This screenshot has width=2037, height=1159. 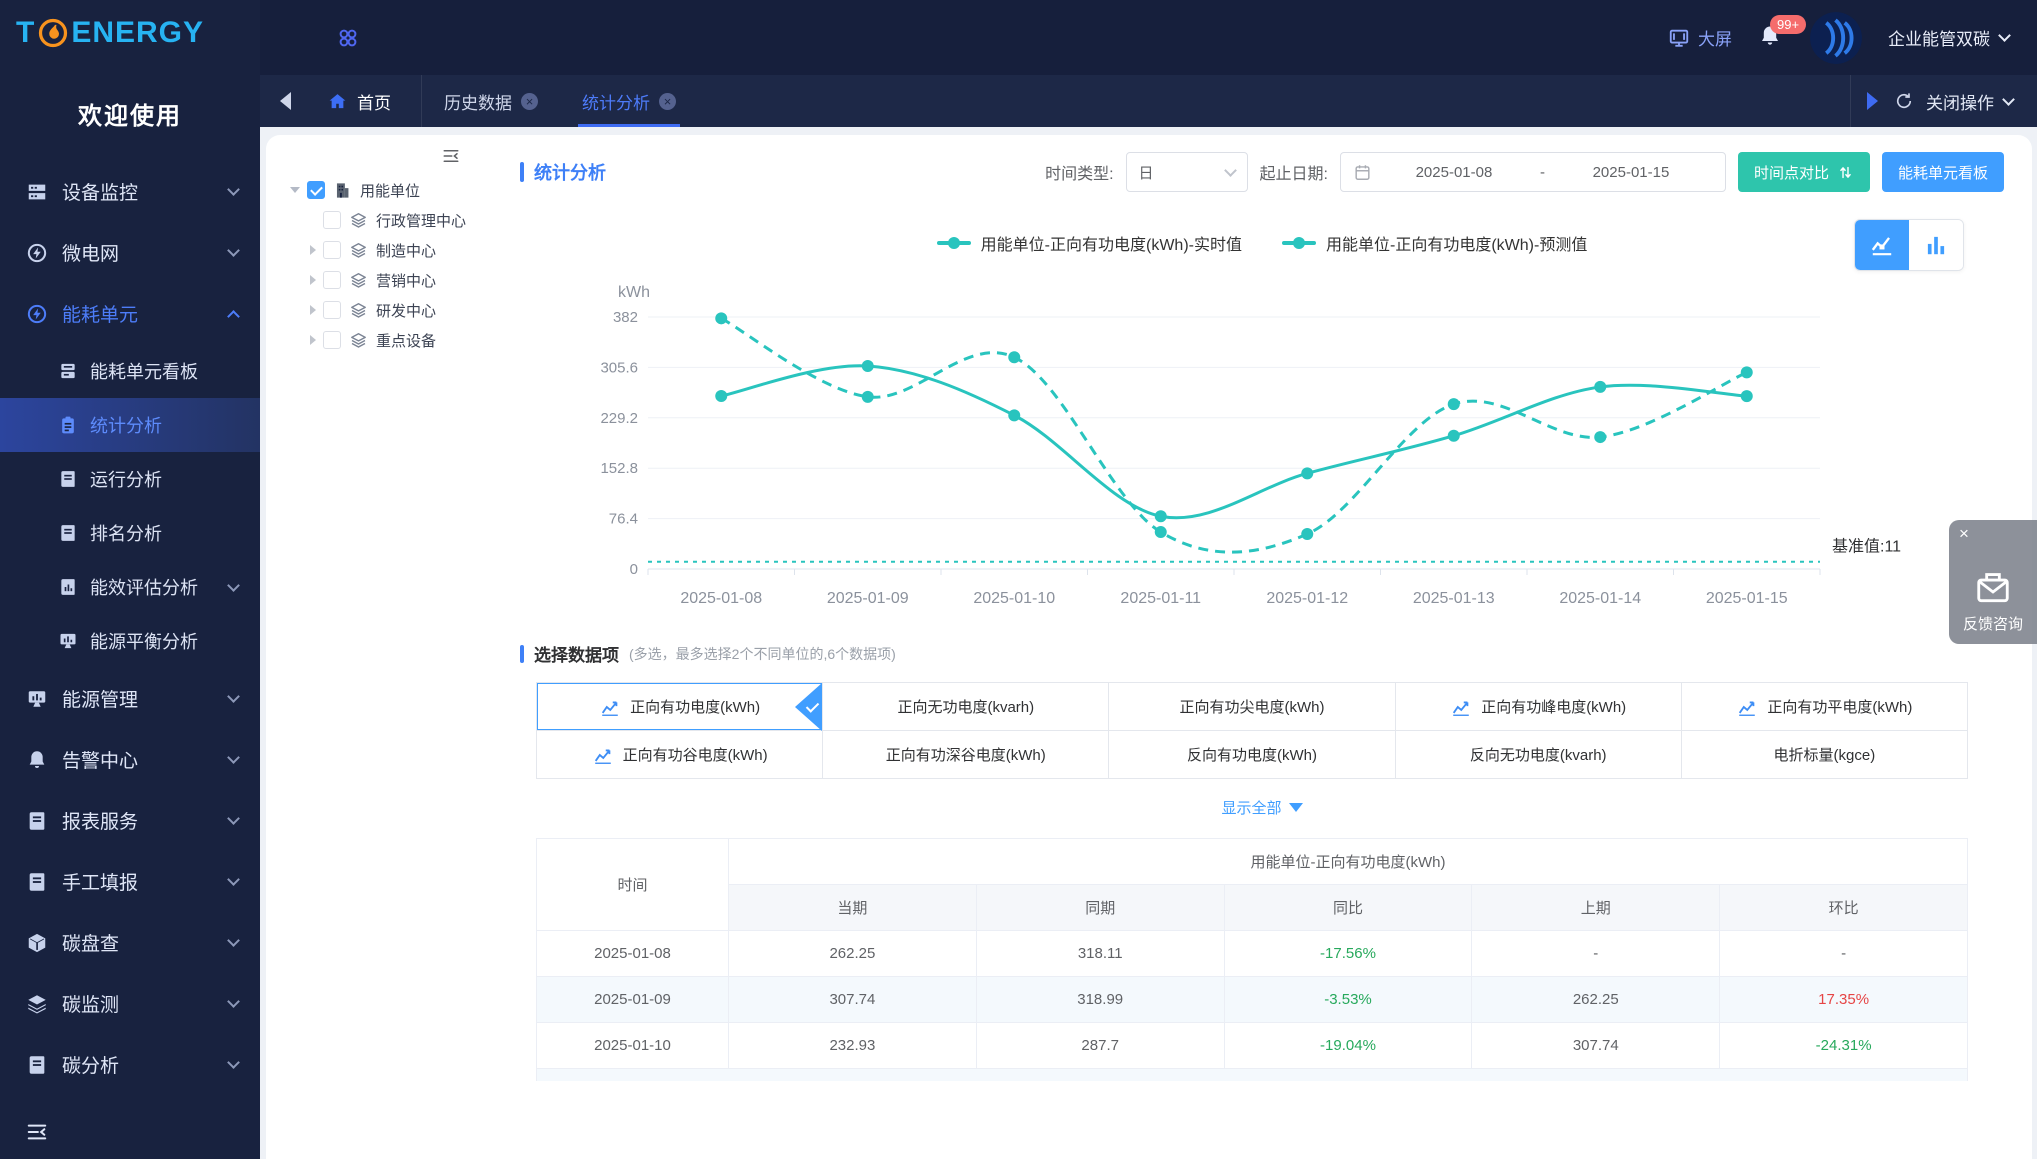 I want to click on svg-text: 基准值:11, so click(x=1866, y=547).